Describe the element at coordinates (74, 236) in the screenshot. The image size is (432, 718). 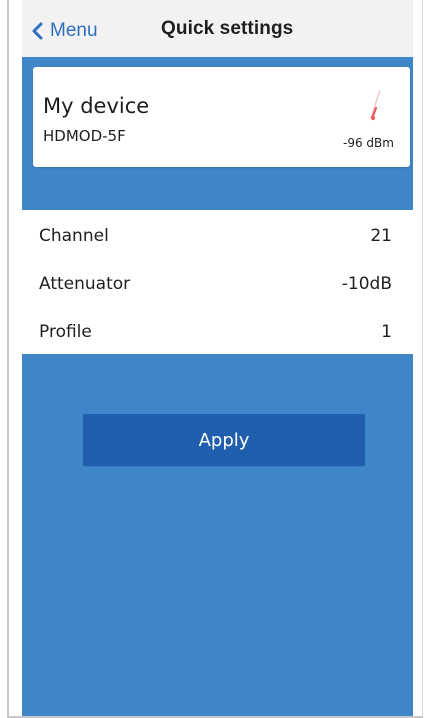
I see `setting-label-channel: Channel` at that location.